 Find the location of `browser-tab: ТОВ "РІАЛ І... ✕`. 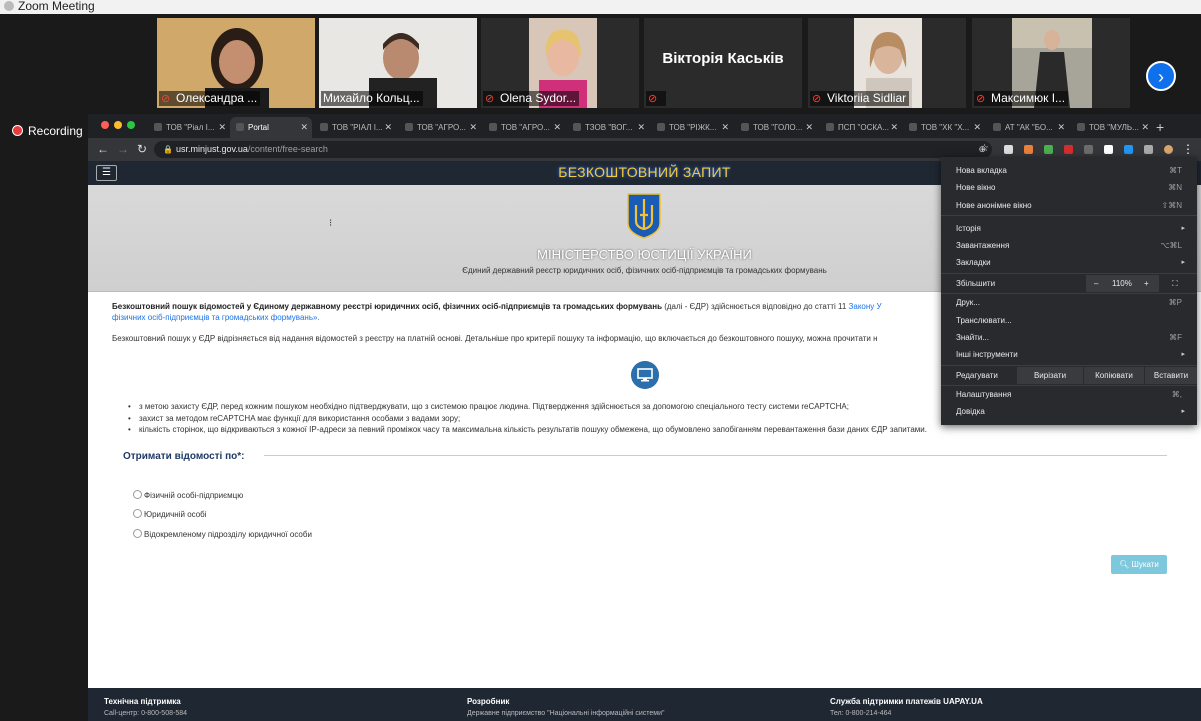

browser-tab: ТОВ "РІАЛ І... ✕ is located at coordinates (355, 127).